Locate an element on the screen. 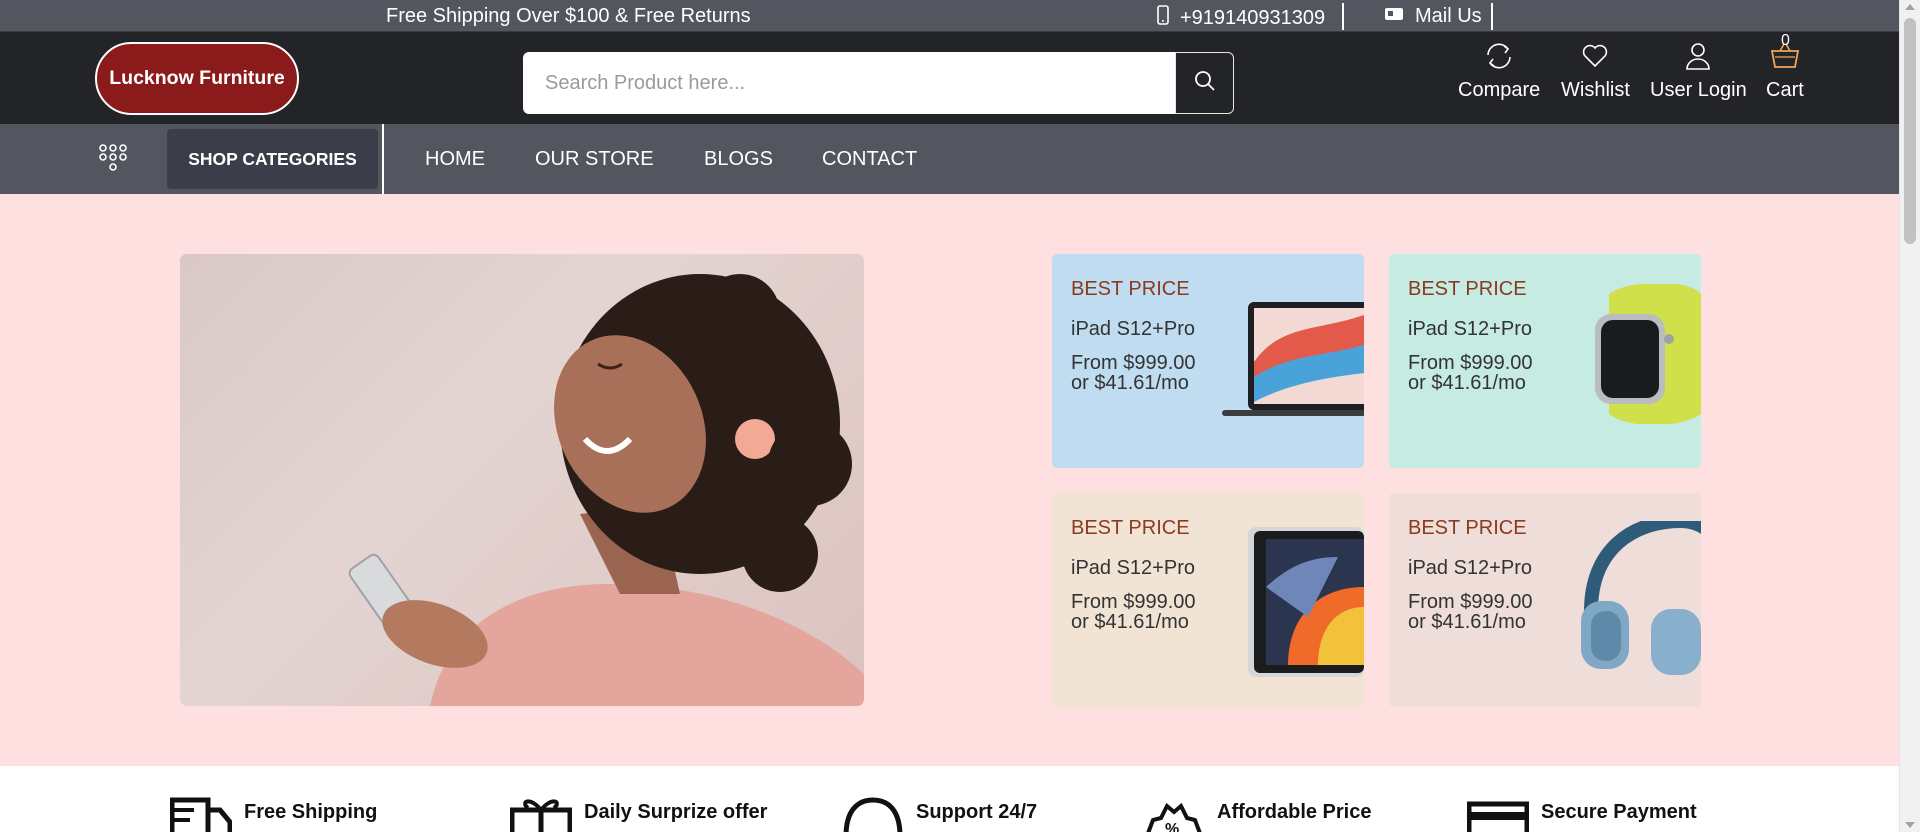 The height and width of the screenshot is (832, 1920). mail-label: Mail Us is located at coordinates (1448, 16).